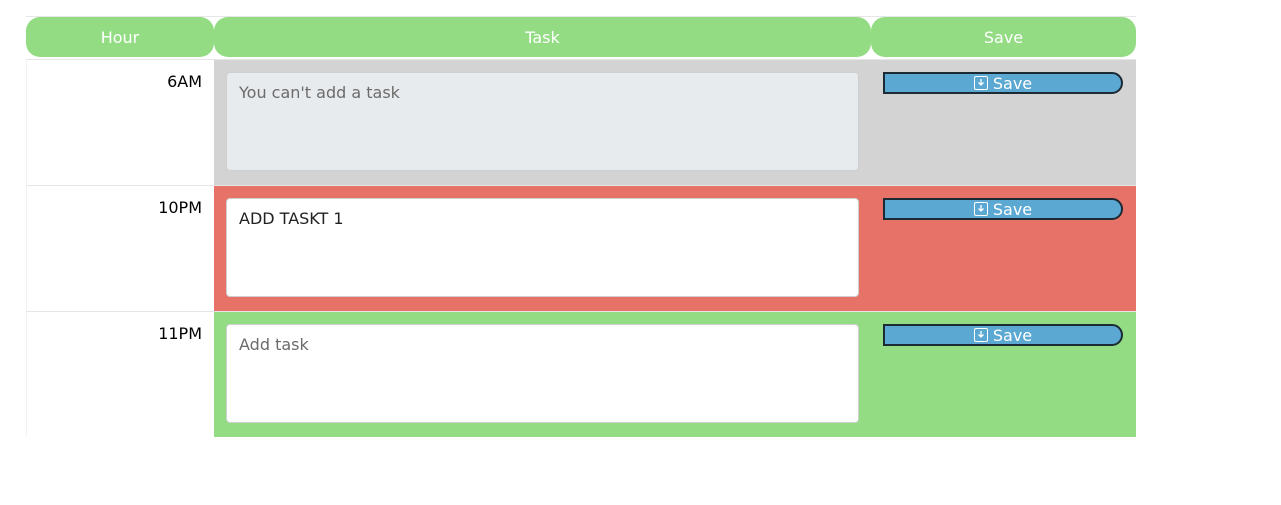 This screenshot has height=505, width=1281. I want to click on header-row: Hour Task Save, so click(581, 37).